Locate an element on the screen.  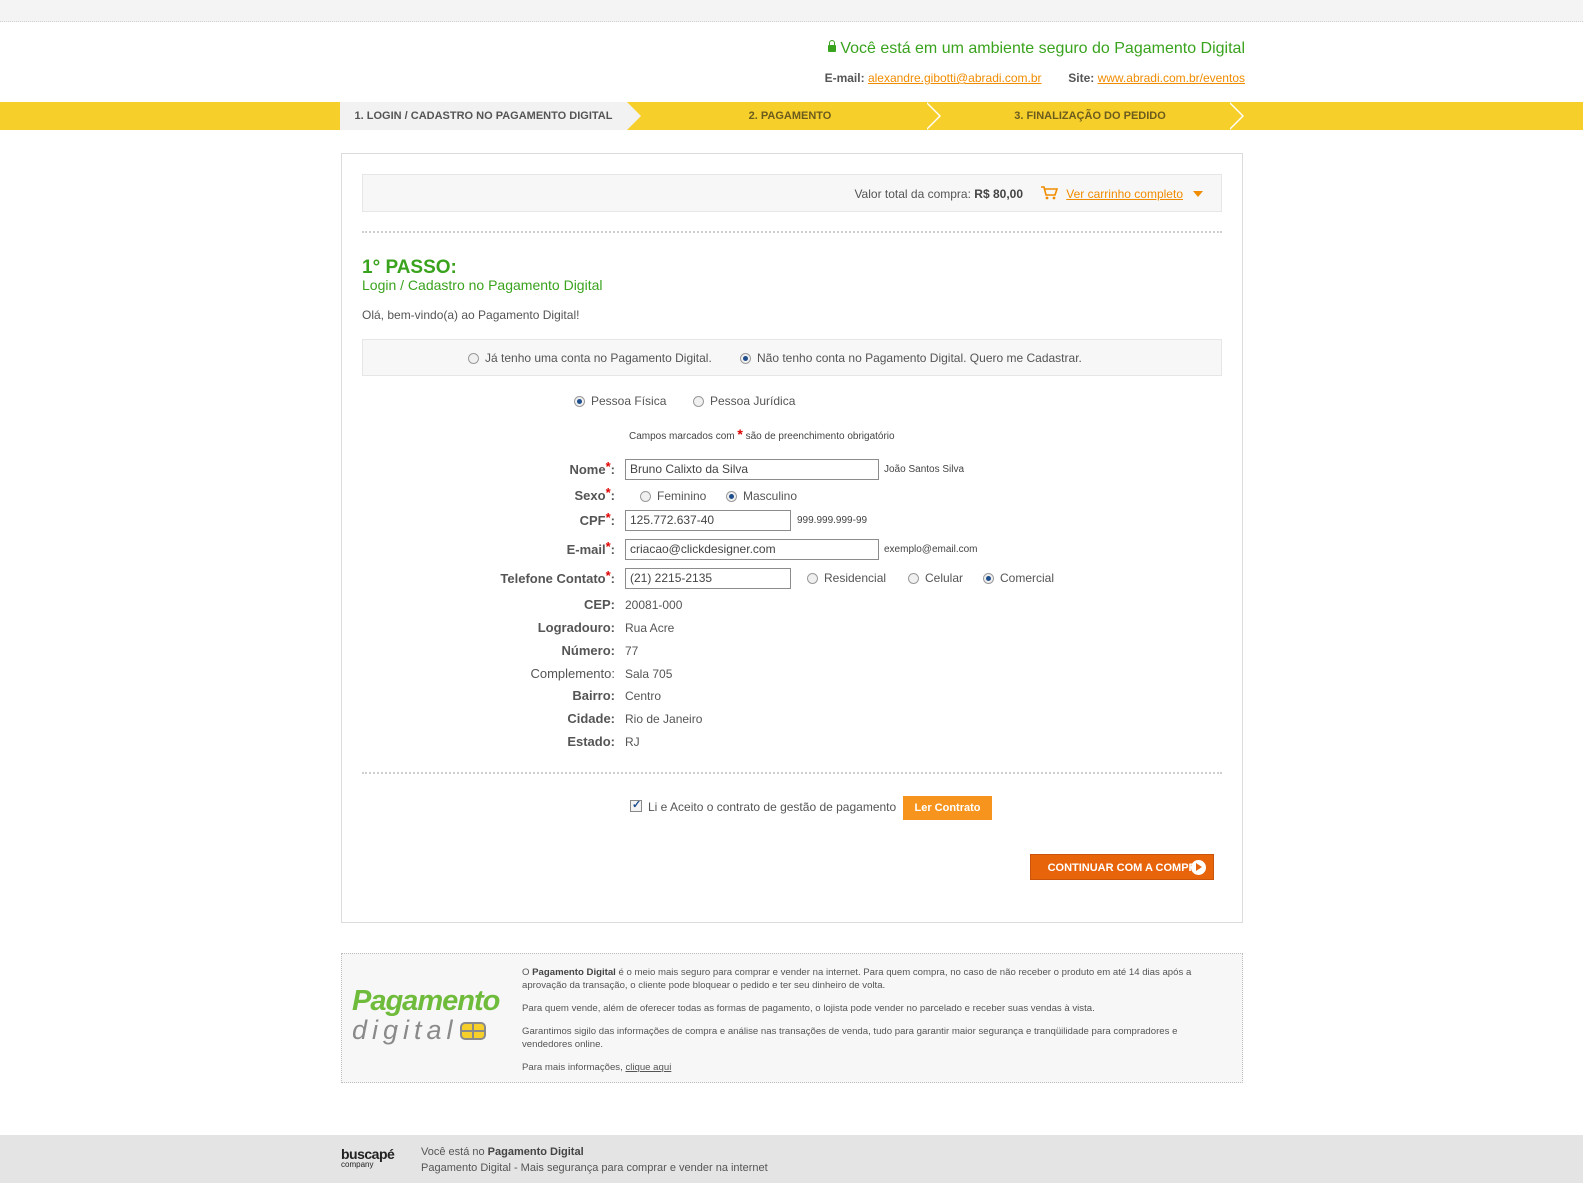
cidade-label: Cidade: is located at coordinates (591, 718).